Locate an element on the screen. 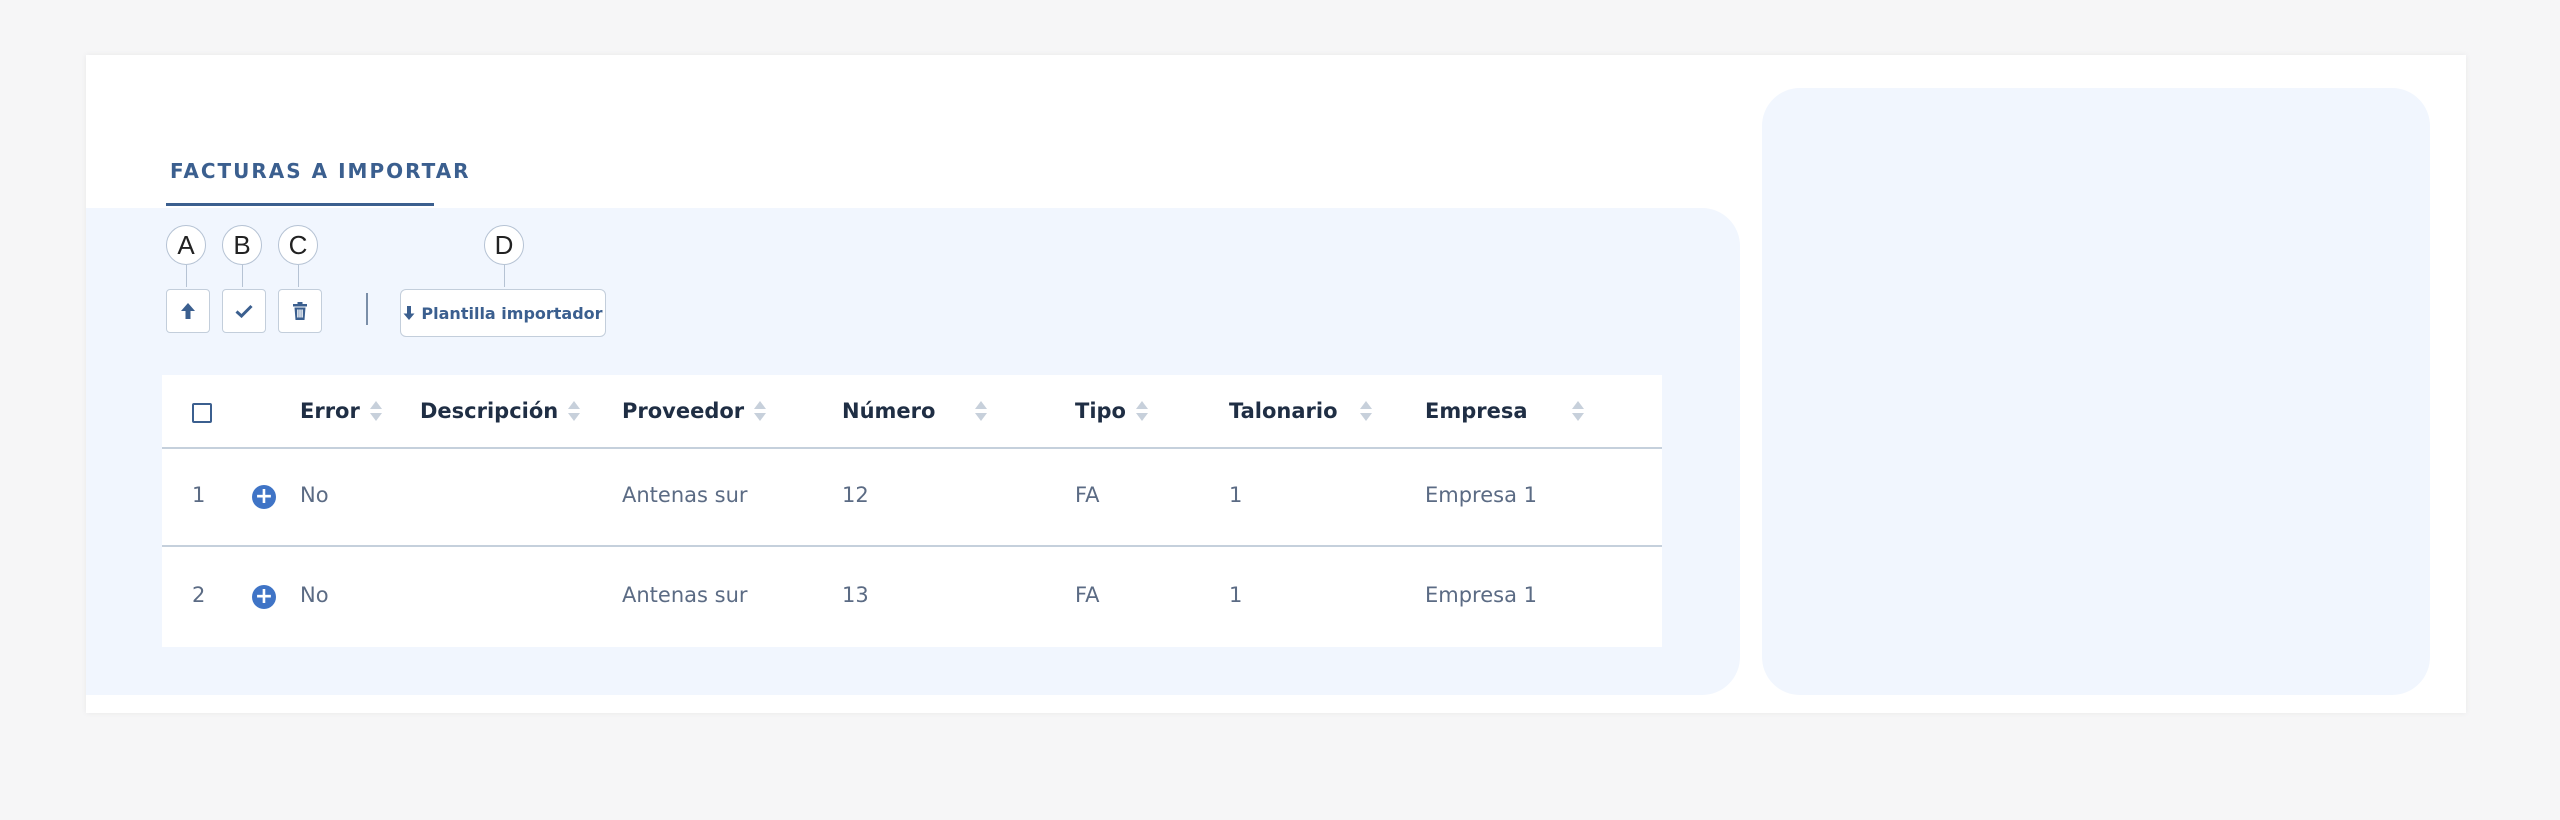 The width and height of the screenshot is (2560, 820). plantilla-importador-button: Plantilla importador is located at coordinates (503, 313).